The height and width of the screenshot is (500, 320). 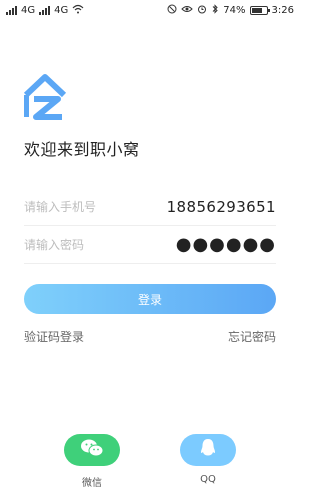 What do you see at coordinates (150, 207) in the screenshot?
I see `phone-field: 请输入手机号 18856293651` at bounding box center [150, 207].